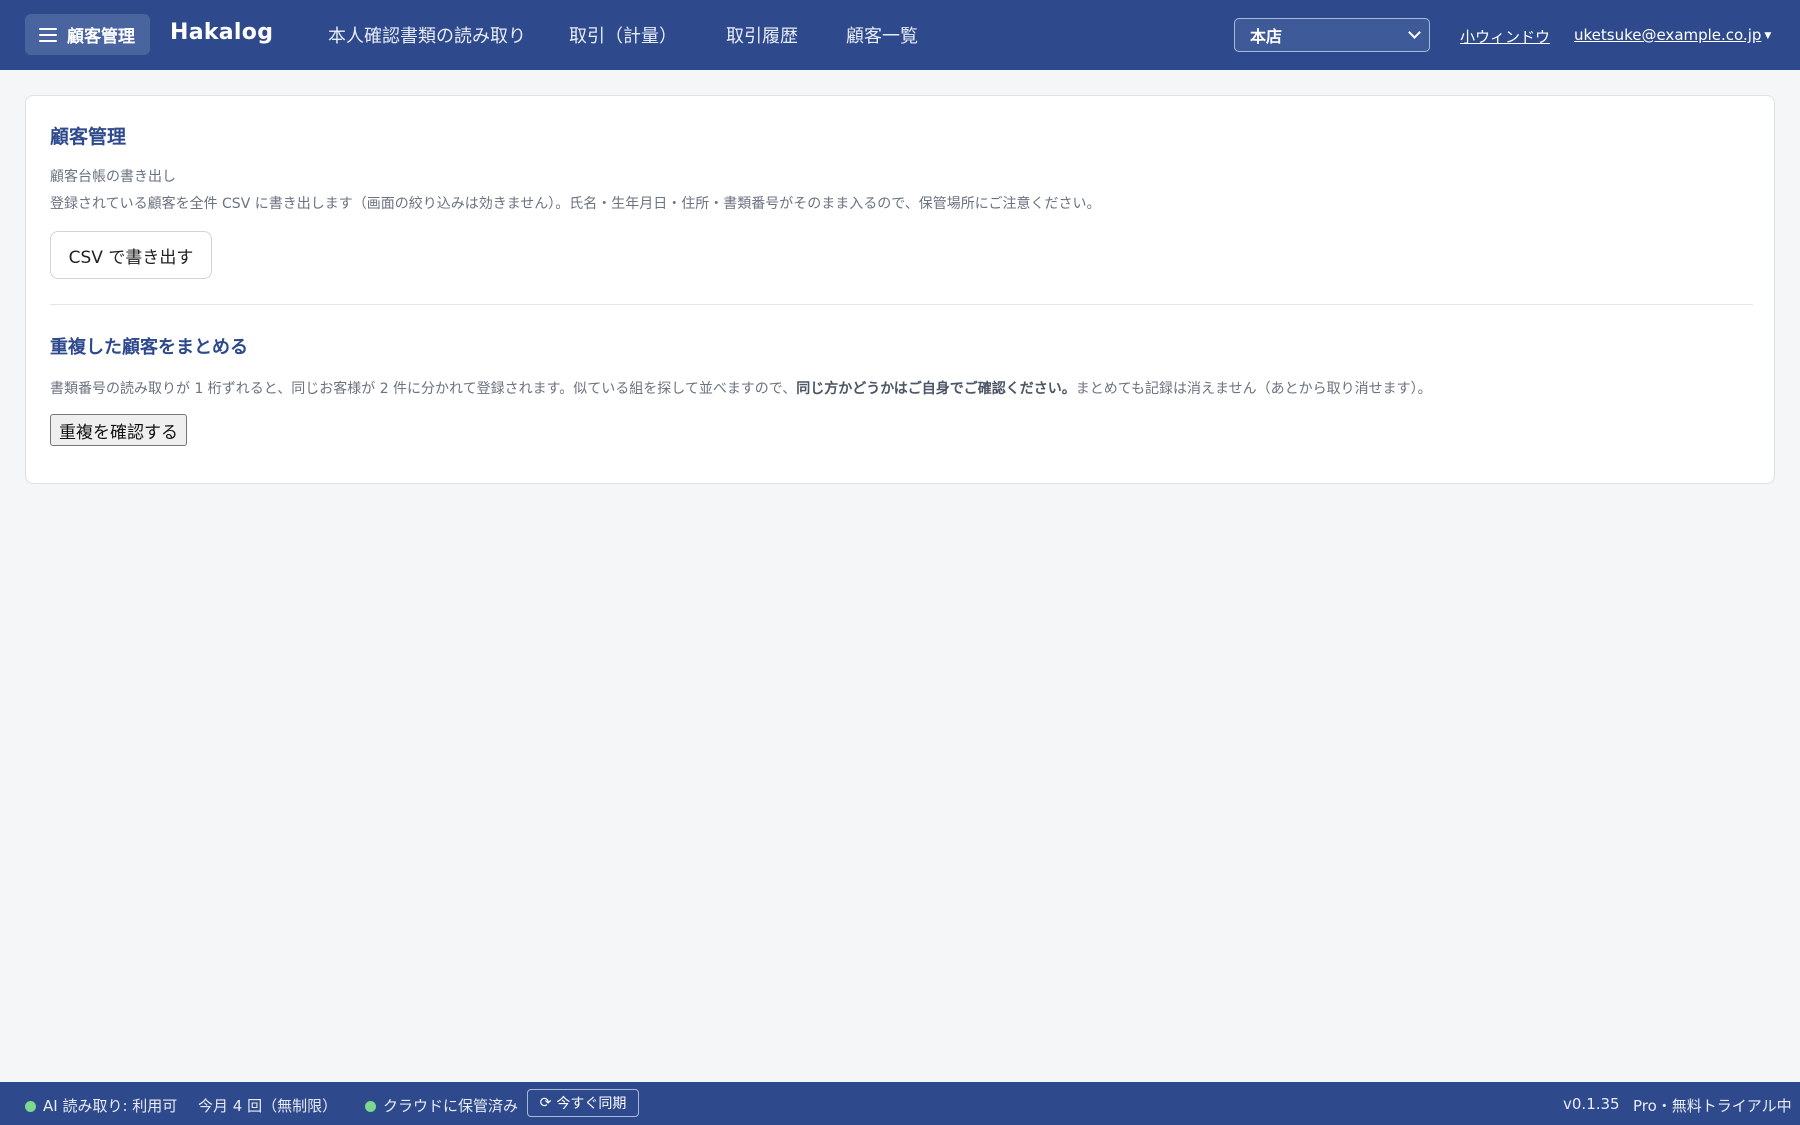 This screenshot has width=1800, height=1125. Describe the element at coordinates (1591, 1104) in the screenshot. I see `app-version: v0.1.35` at that location.